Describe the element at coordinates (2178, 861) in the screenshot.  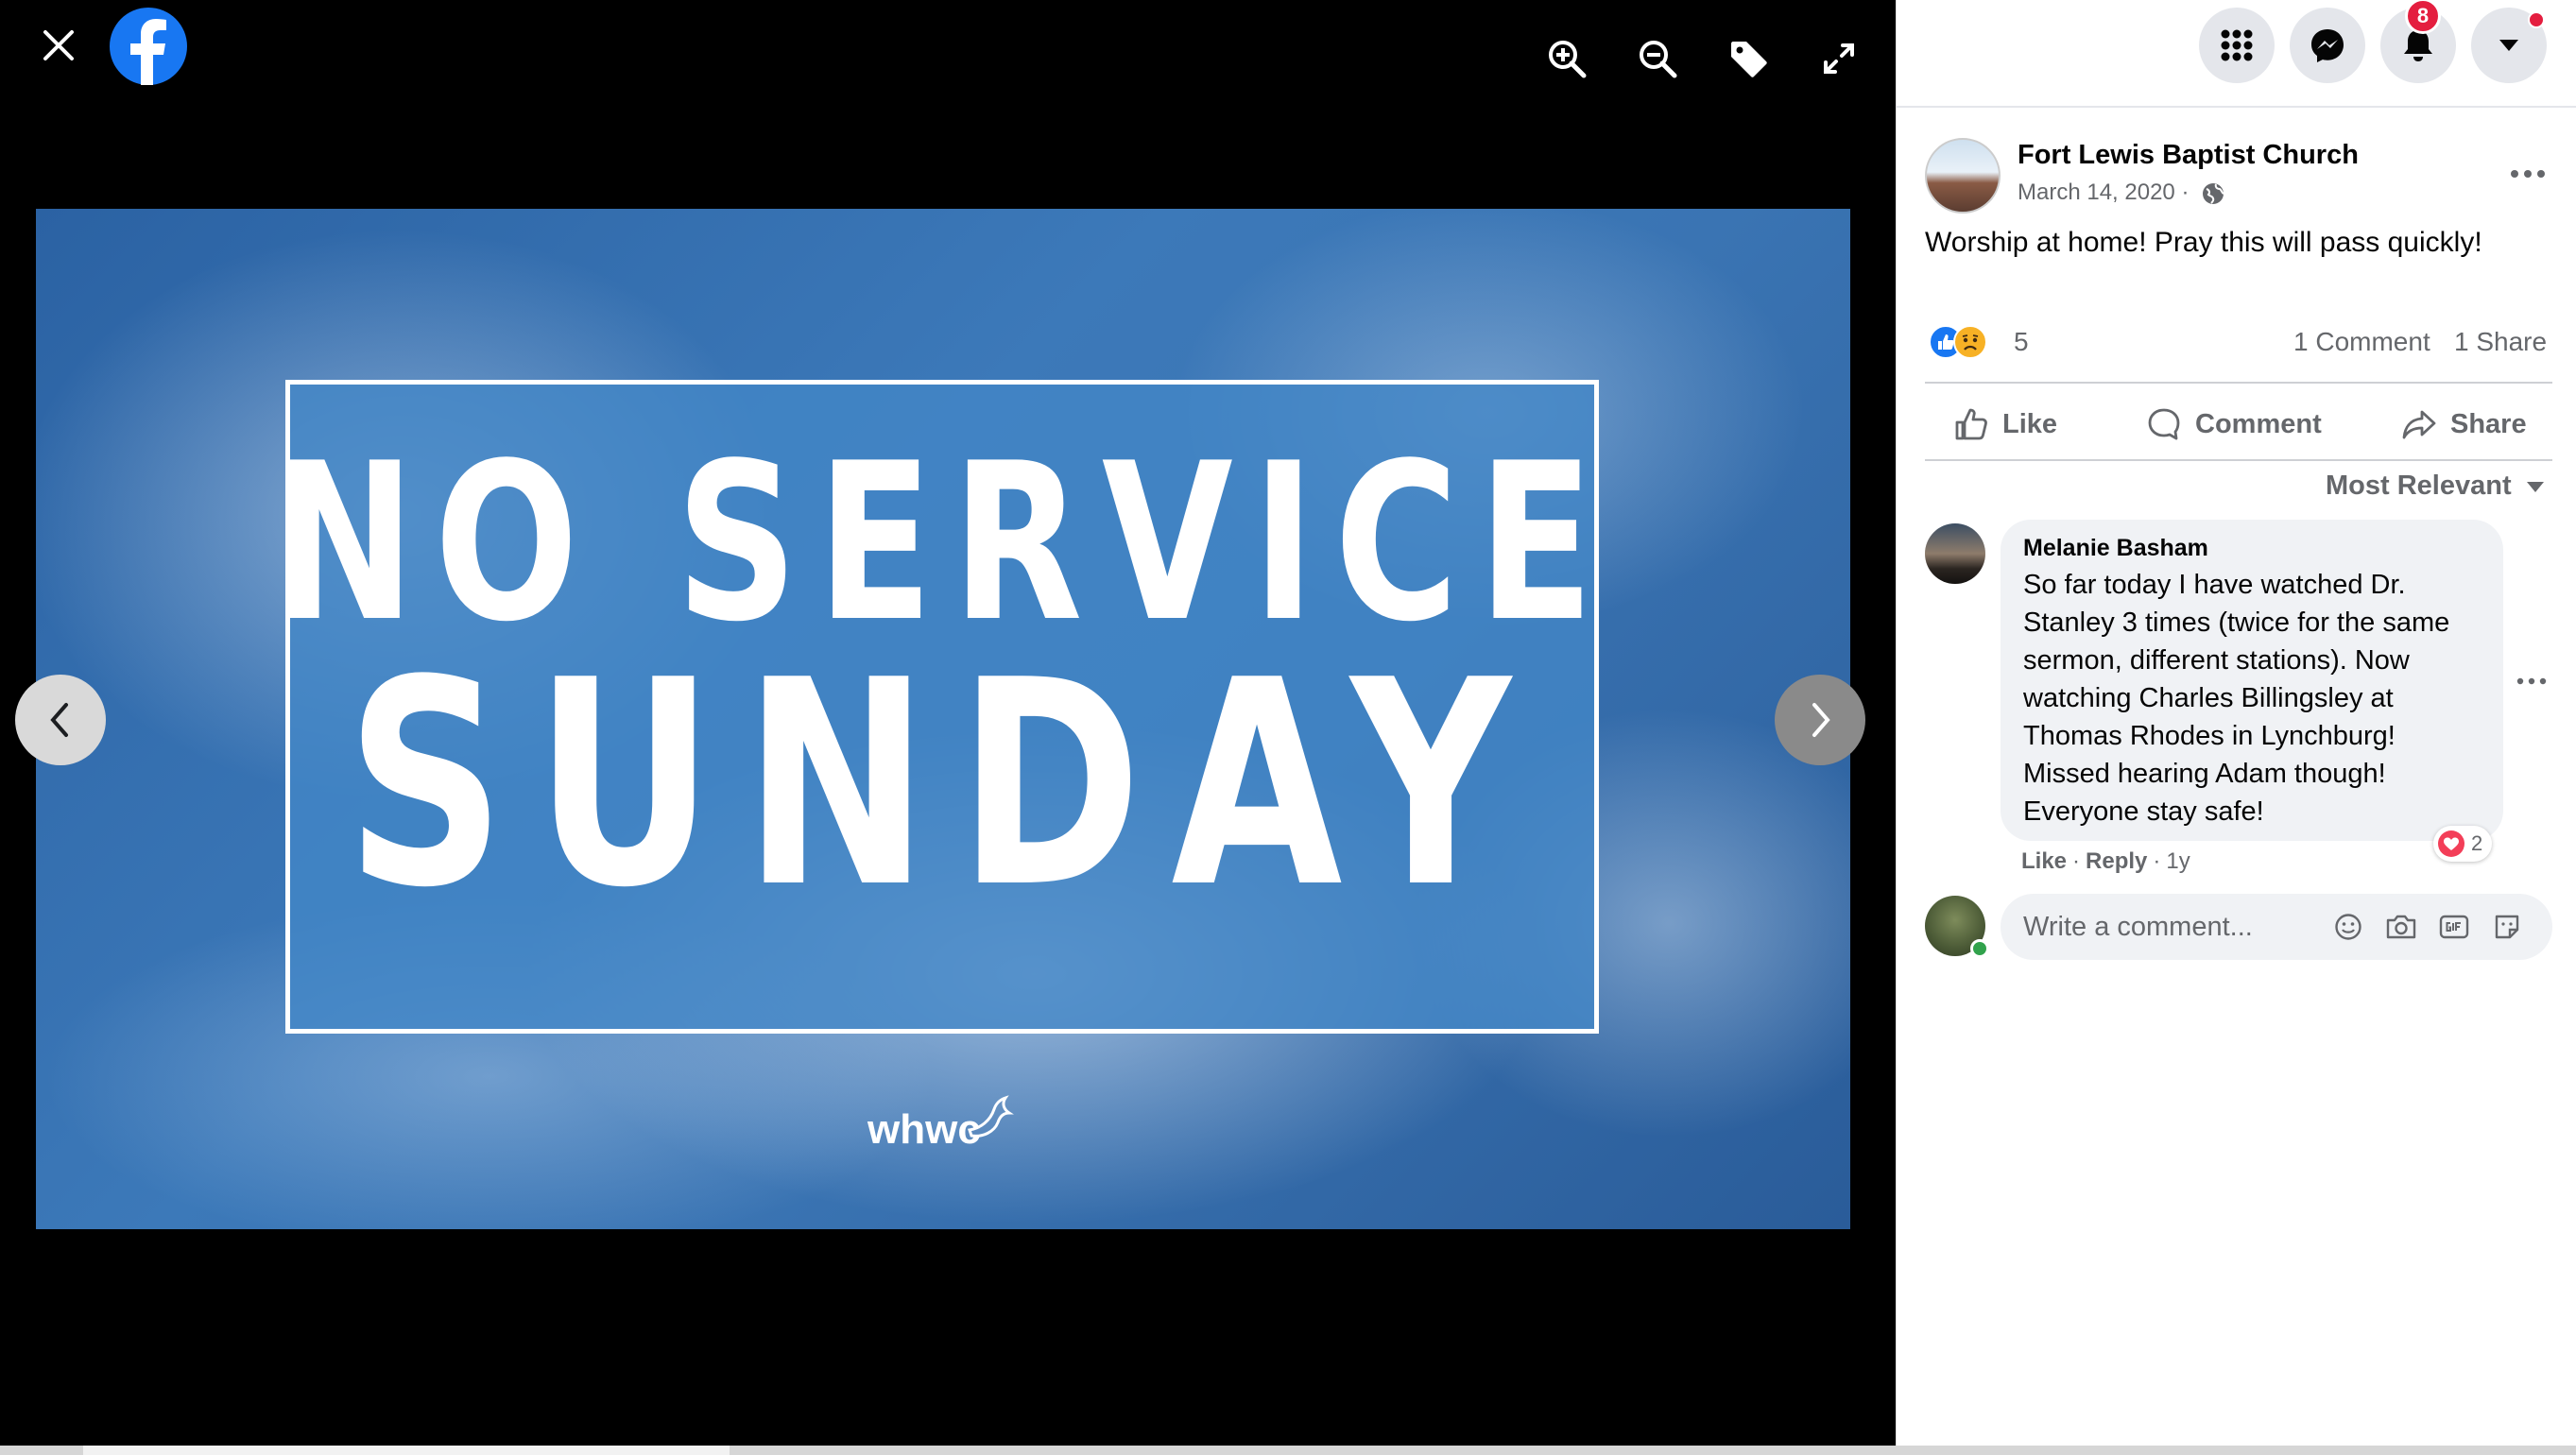
I see `comment-age: 1y` at that location.